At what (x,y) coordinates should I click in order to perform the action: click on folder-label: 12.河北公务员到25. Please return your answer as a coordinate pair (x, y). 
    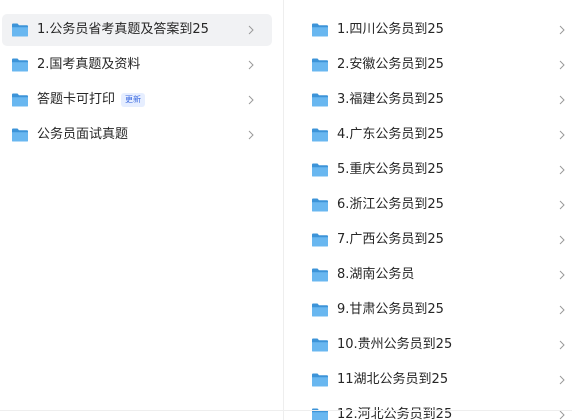
    Looking at the image, I should click on (395, 413).